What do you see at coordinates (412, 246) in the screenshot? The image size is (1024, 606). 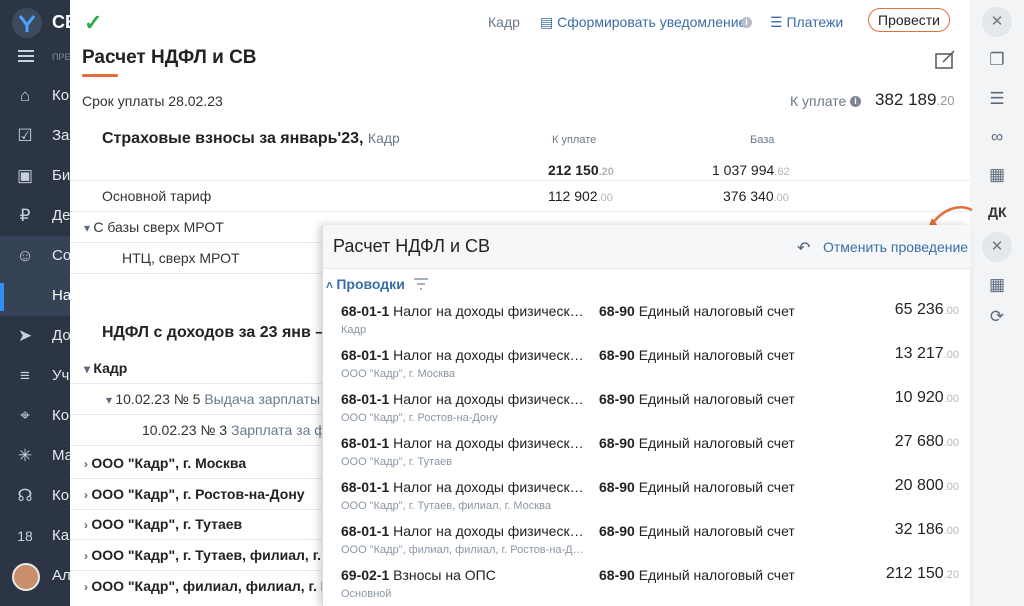 I see `popup-title: Расчет НДФЛ и СВ` at bounding box center [412, 246].